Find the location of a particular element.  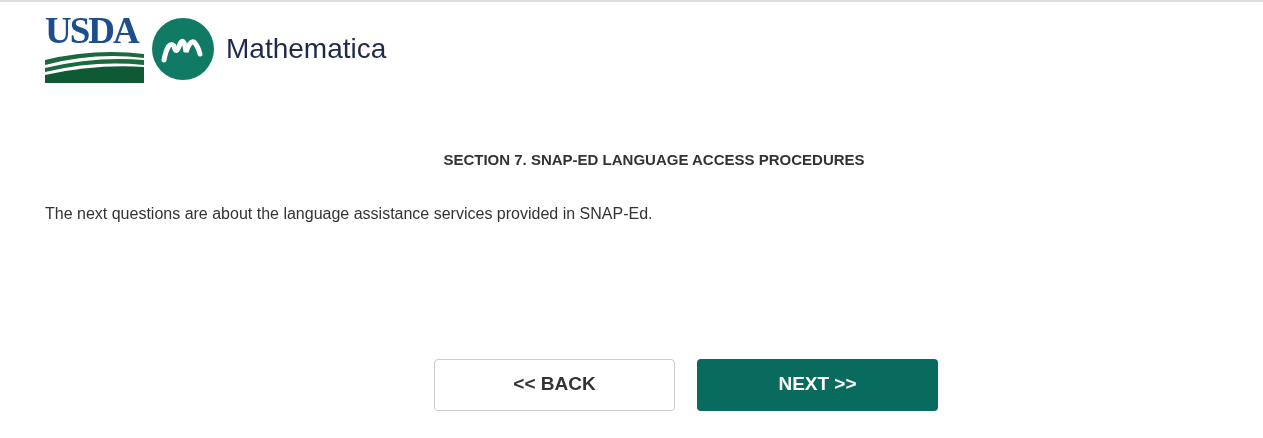

back-button: << BACK is located at coordinates (554, 384).